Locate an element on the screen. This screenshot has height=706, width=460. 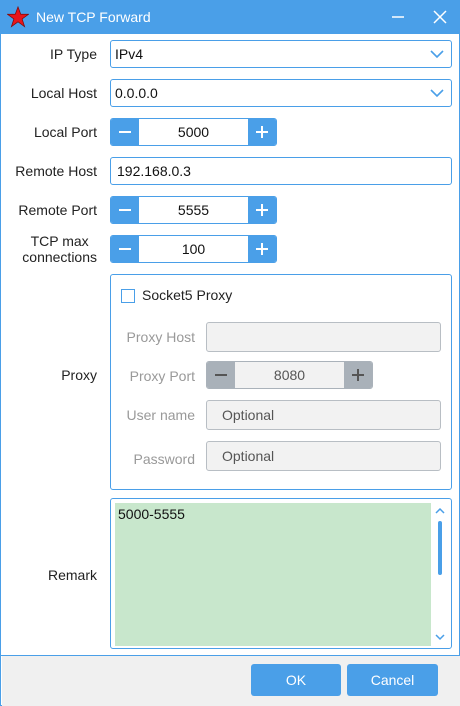
proxy-host-label: Proxy Host is located at coordinates (160, 337).